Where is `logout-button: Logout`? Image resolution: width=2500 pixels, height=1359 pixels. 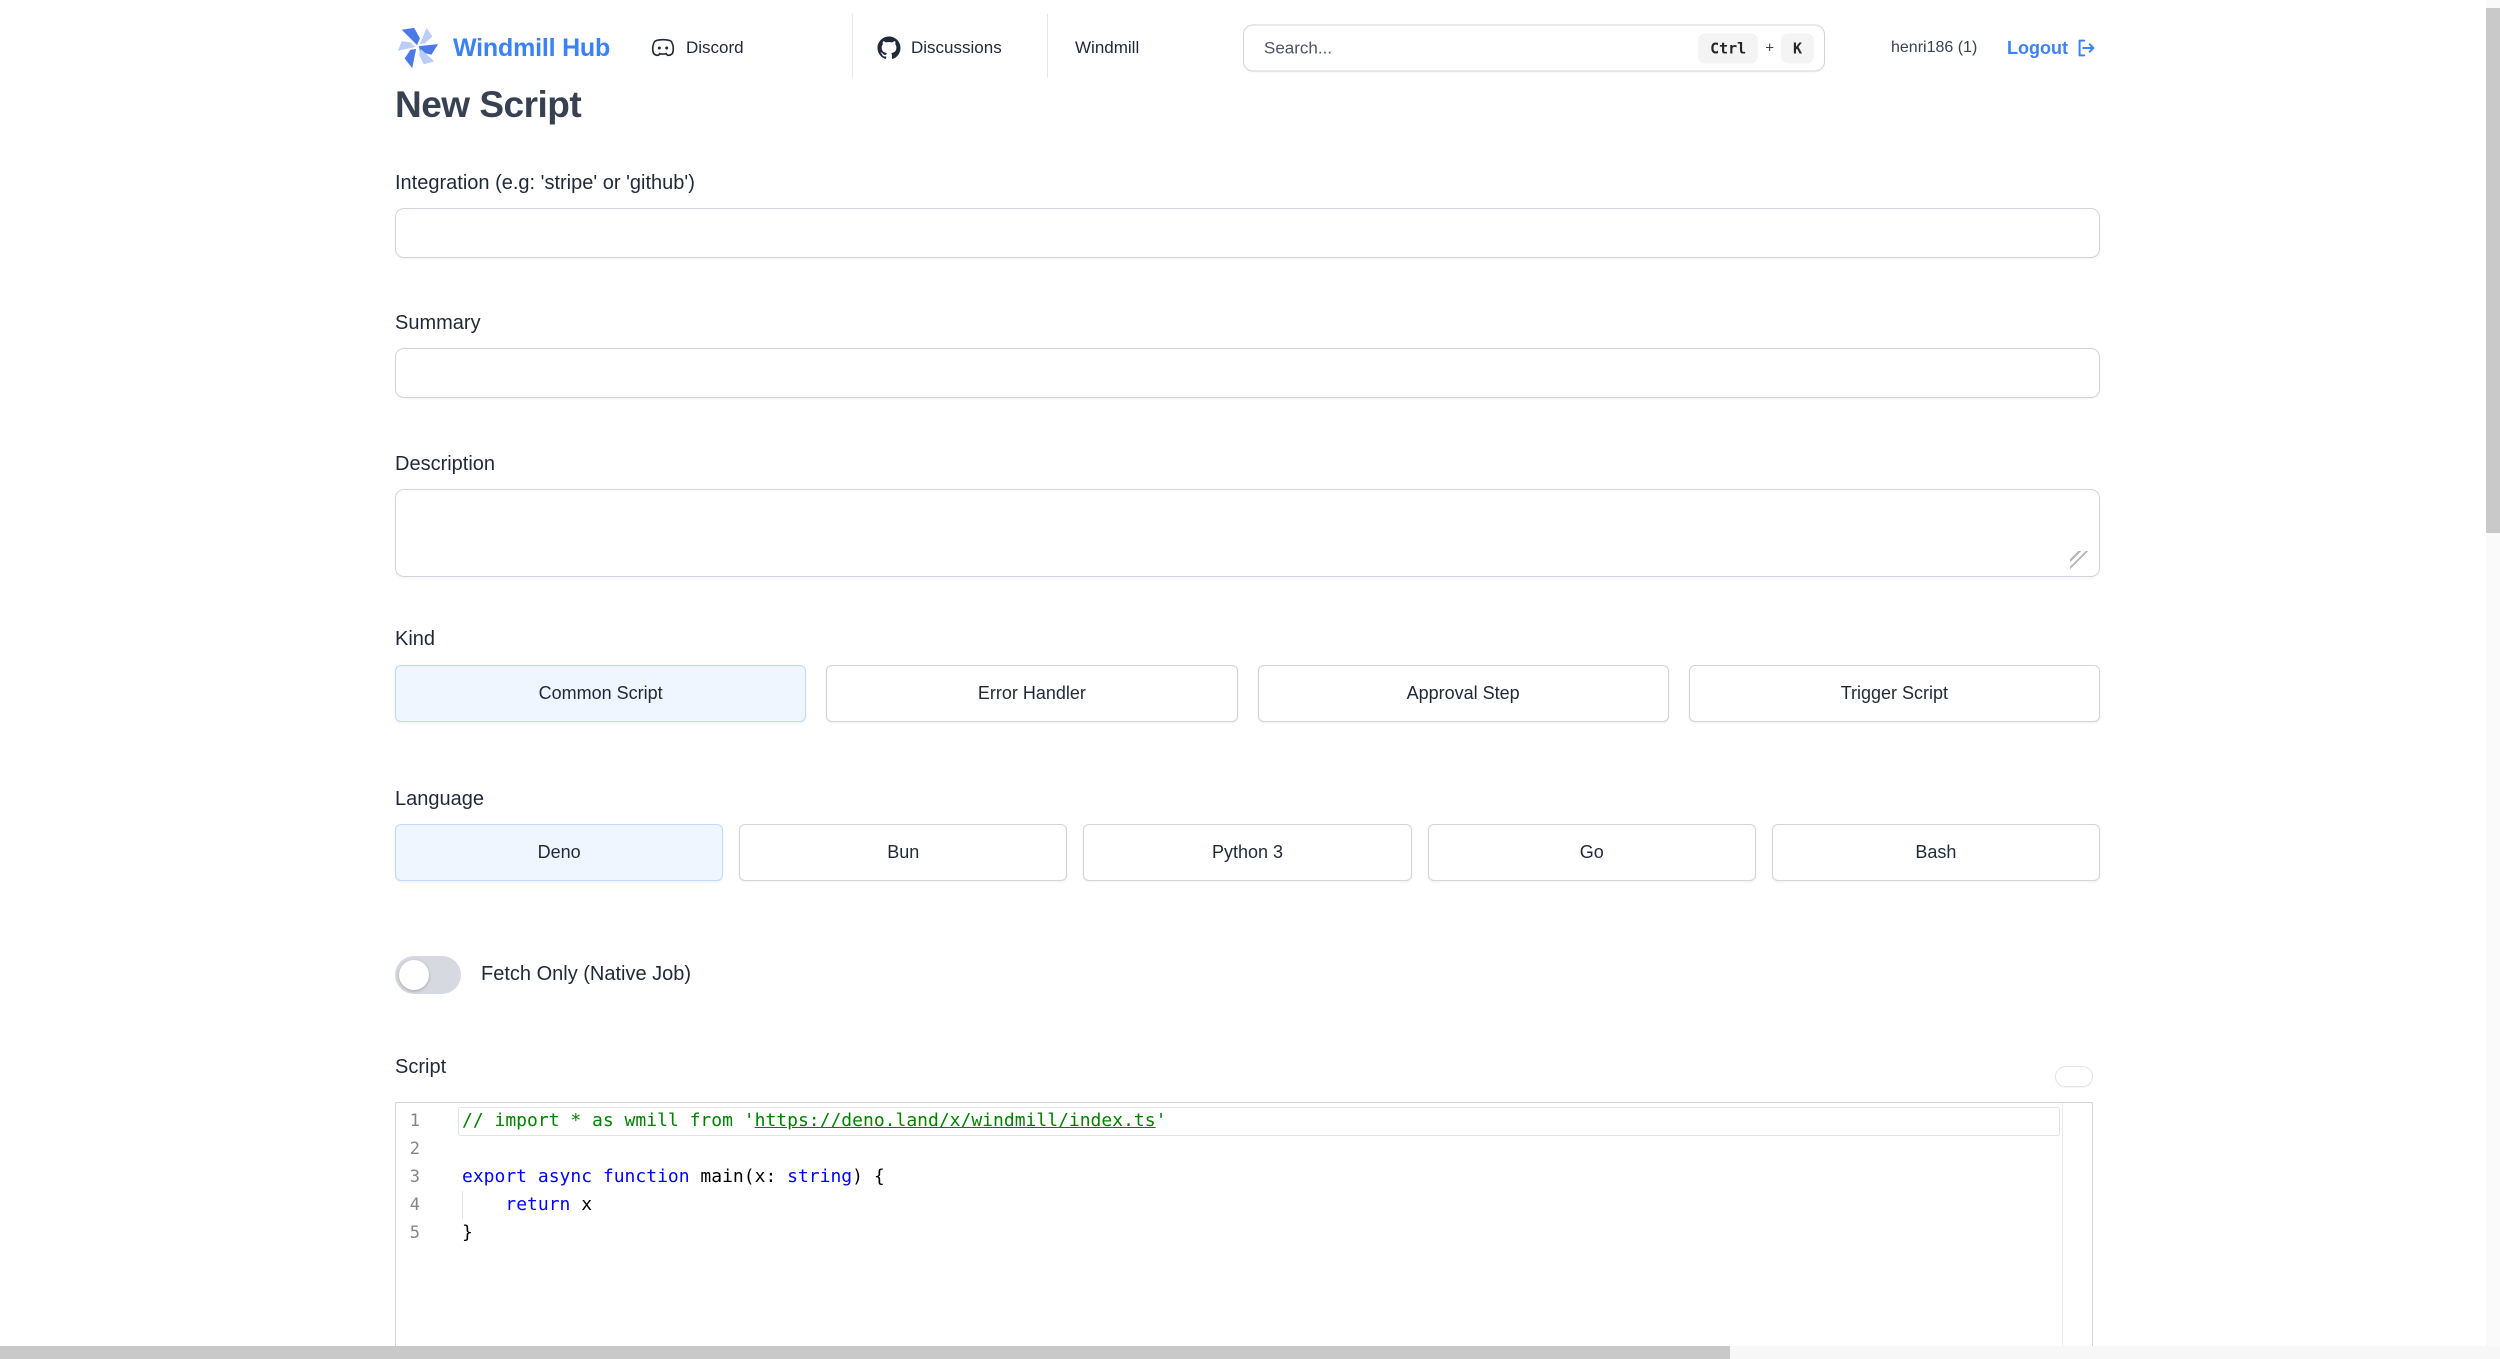
logout-button: Logout is located at coordinates (2052, 48).